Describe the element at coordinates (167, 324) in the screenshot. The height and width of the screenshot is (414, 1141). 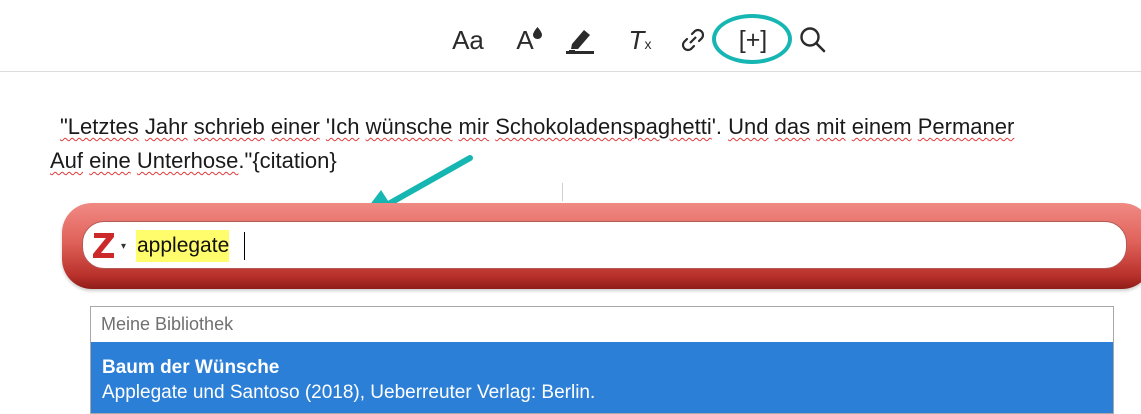
I see `library-section-header: Meine Bibliothek` at that location.